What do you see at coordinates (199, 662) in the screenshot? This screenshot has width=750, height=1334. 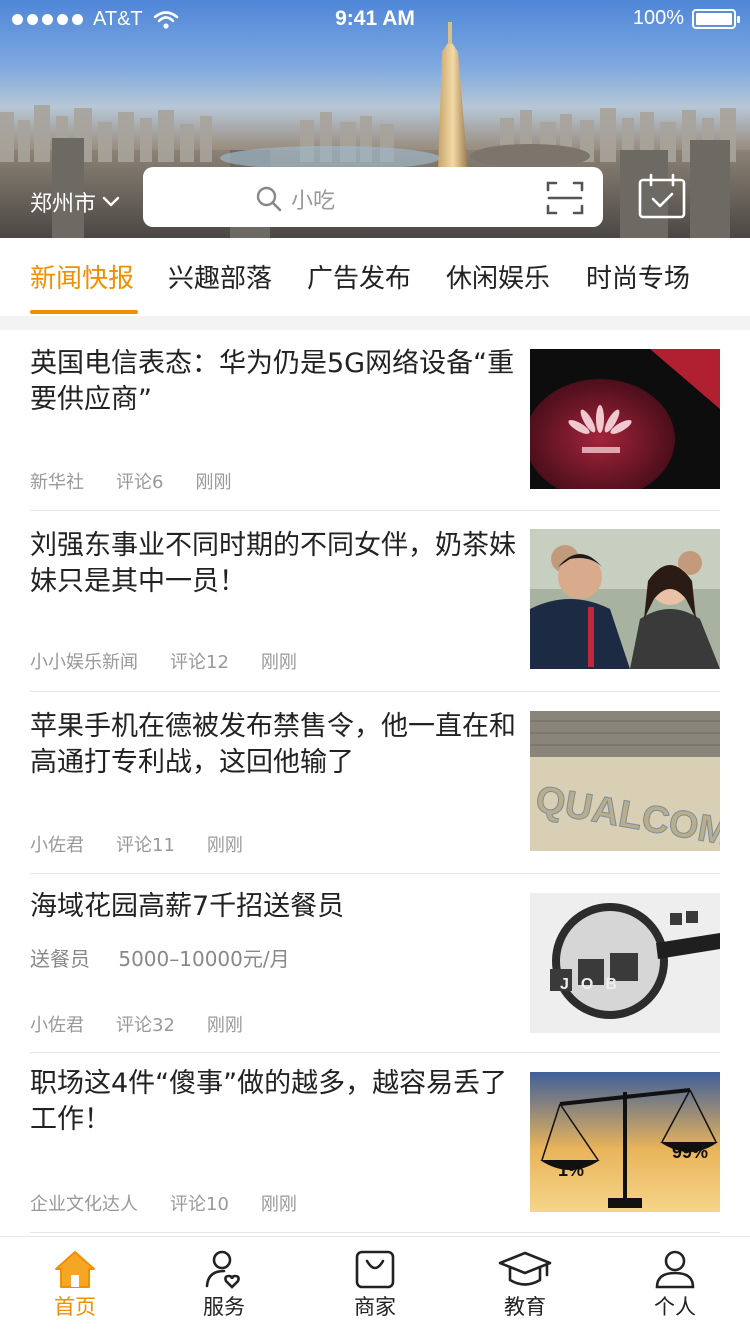 I see `news-comments: 评论12` at bounding box center [199, 662].